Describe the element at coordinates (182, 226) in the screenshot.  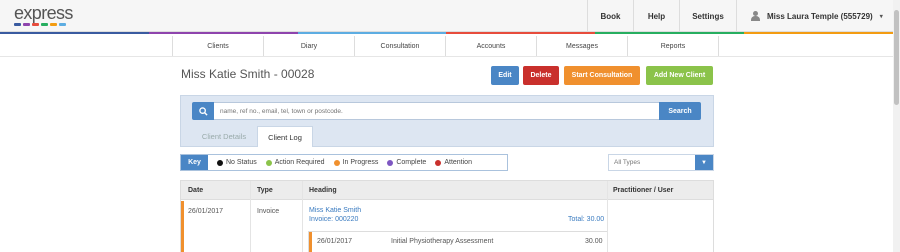
I see `row-status-indicator` at that location.